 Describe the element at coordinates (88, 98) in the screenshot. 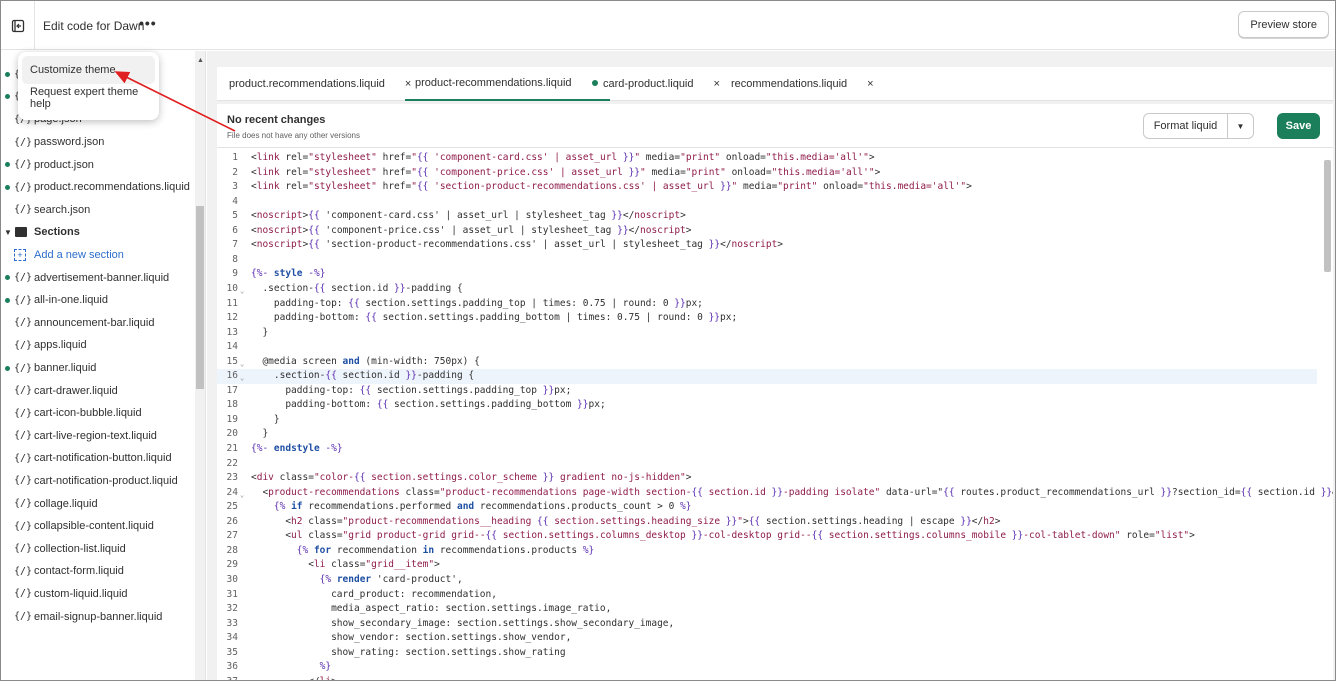

I see `menu-item-request-expert-help: Request expert theme help` at that location.